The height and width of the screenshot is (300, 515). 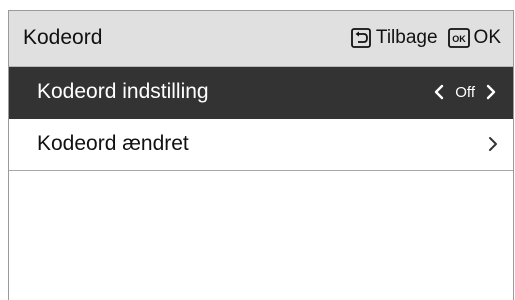 What do you see at coordinates (487, 38) in the screenshot?
I see `ok-label: OK` at bounding box center [487, 38].